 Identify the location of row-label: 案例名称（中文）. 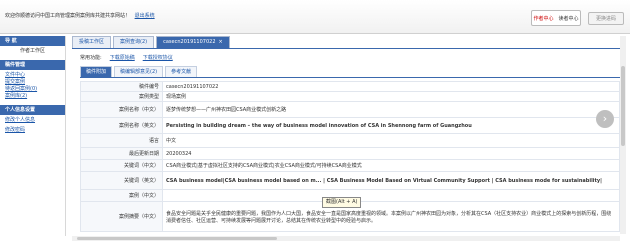
(121, 109).